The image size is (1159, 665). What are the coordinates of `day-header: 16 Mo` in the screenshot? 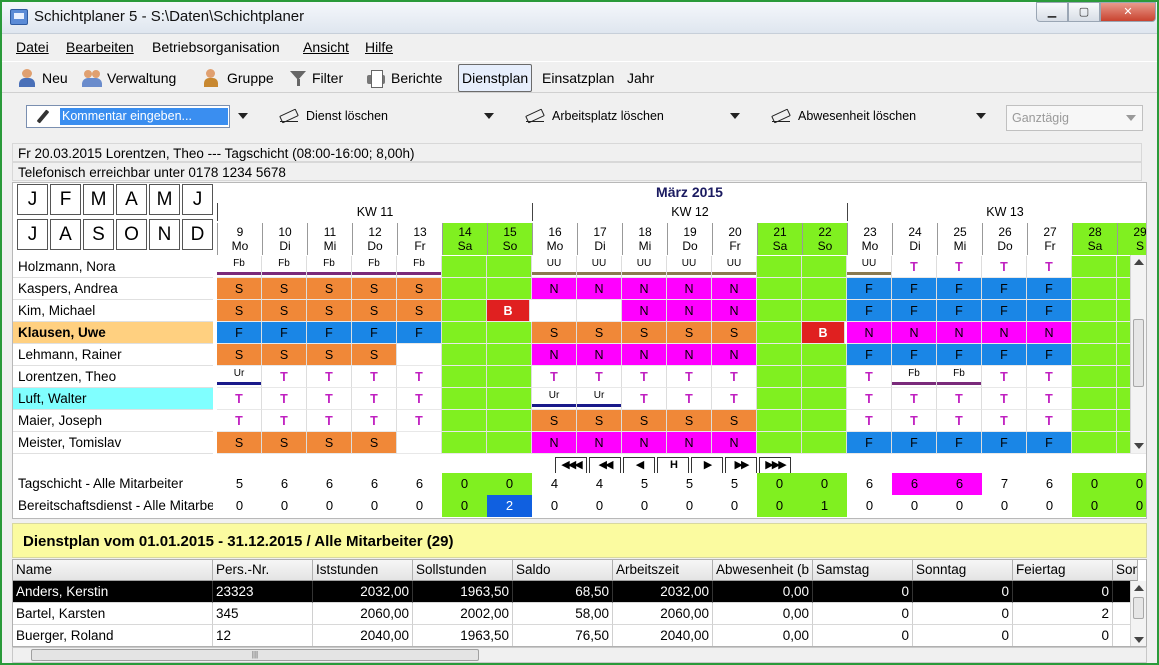 It's located at (554, 239).